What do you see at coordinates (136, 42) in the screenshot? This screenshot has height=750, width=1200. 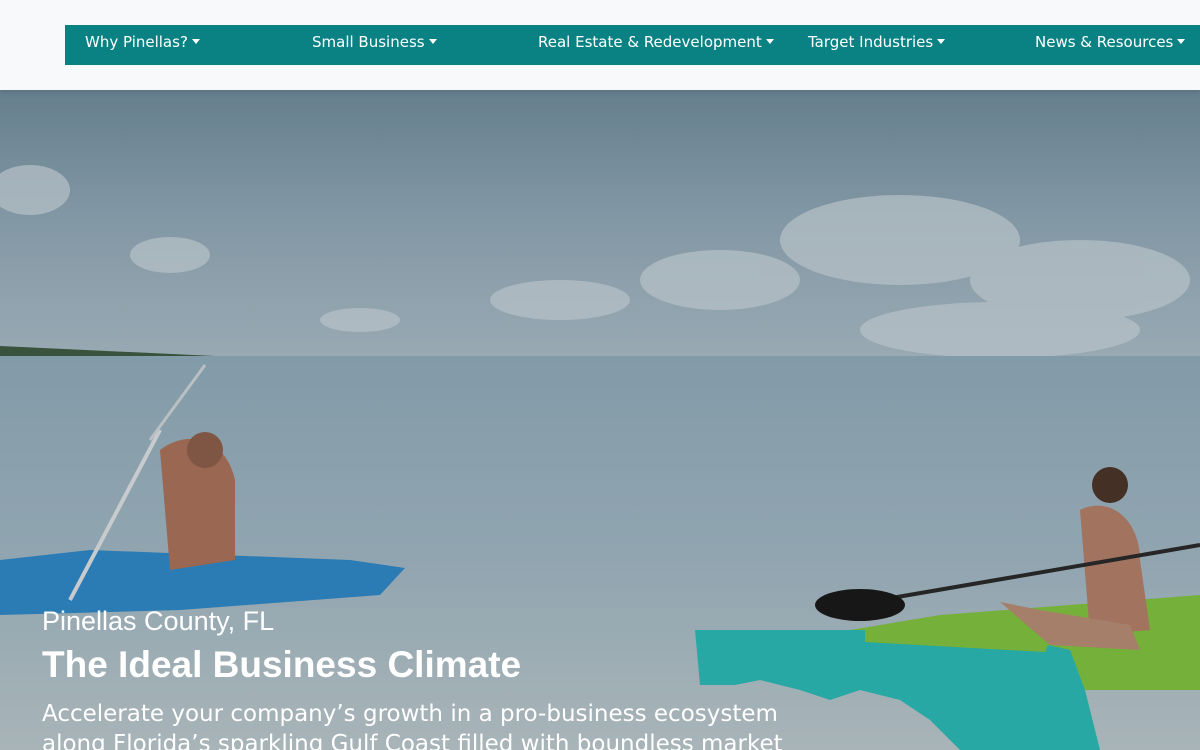 I see `nav-label: Why Pinellas?` at bounding box center [136, 42].